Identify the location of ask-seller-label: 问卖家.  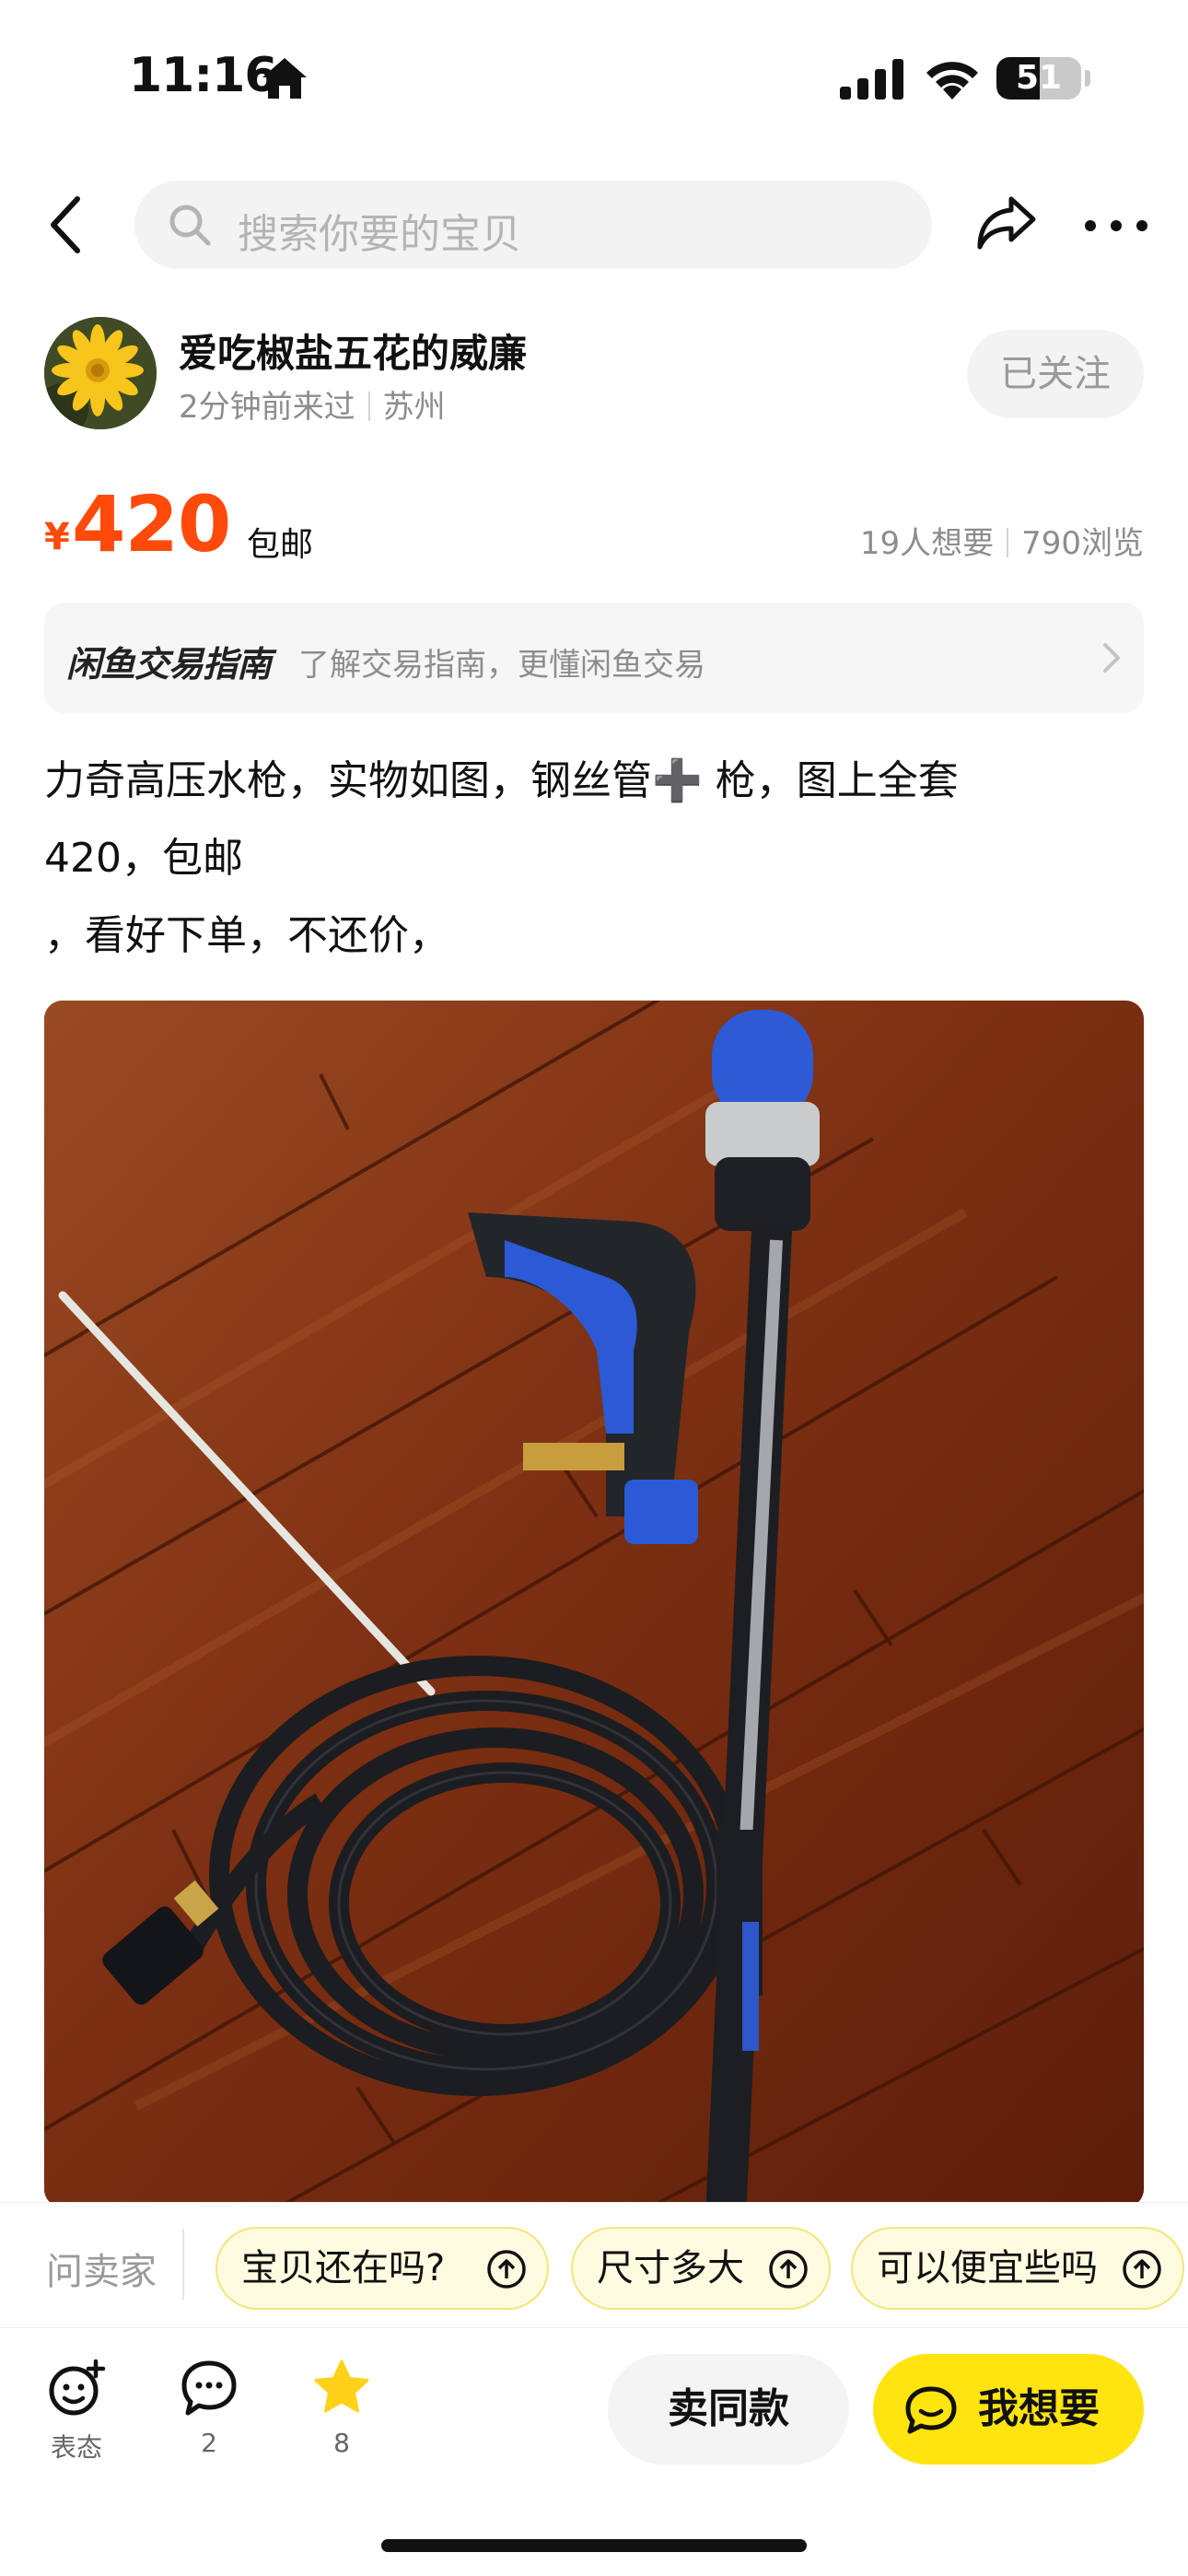
(101, 2272).